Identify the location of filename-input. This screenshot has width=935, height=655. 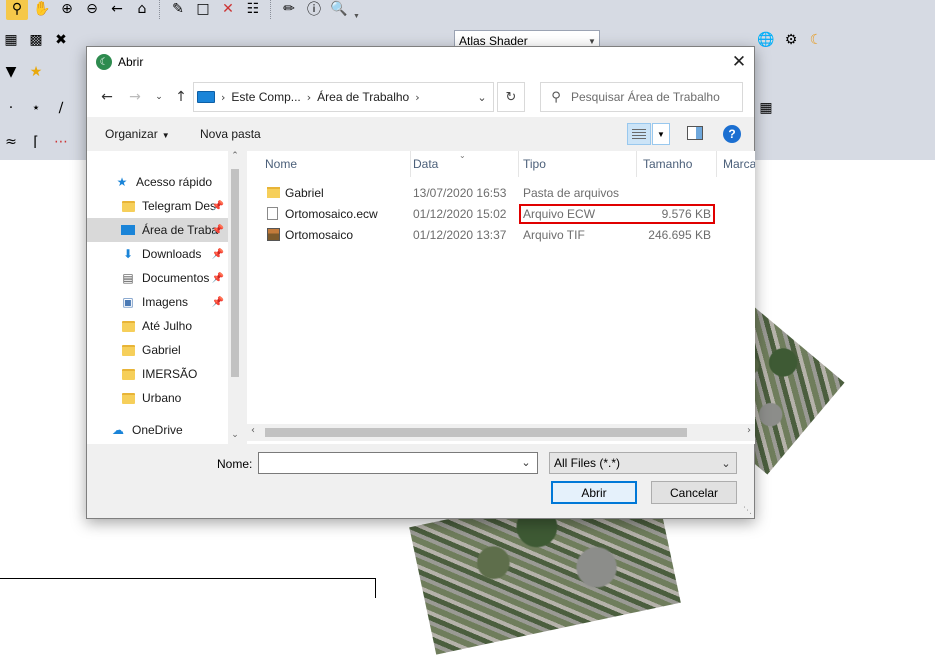
(387, 463).